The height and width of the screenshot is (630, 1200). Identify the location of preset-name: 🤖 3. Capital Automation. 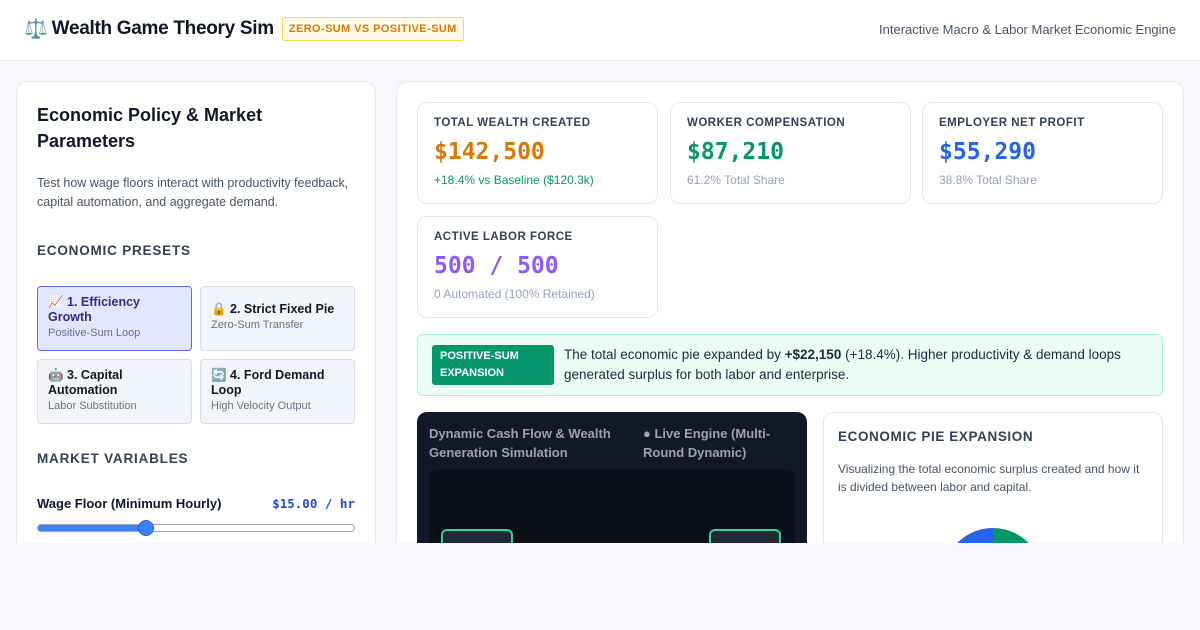
(85, 382).